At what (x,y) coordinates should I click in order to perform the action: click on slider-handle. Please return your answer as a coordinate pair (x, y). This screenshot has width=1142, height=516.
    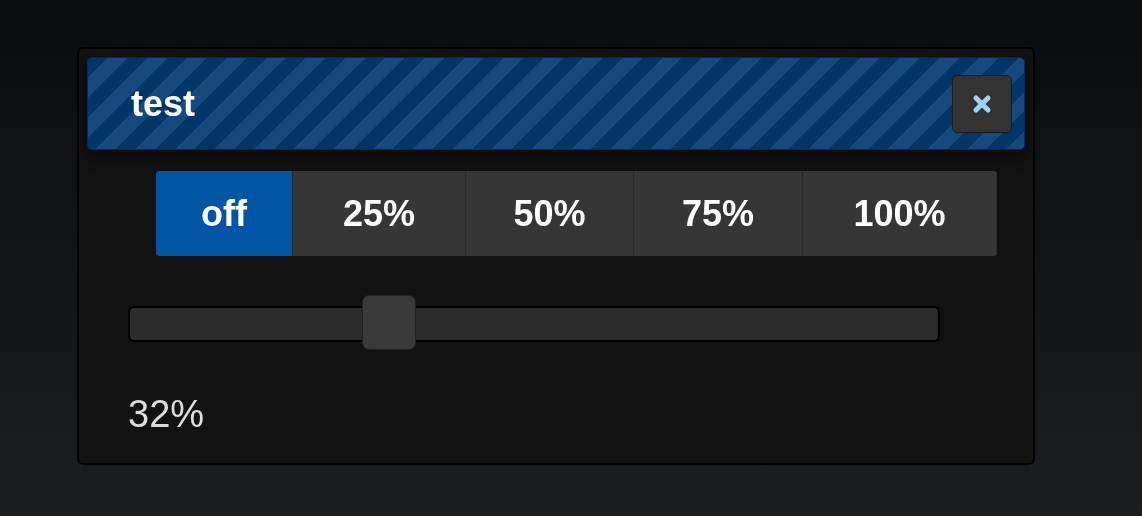
    Looking at the image, I should click on (388, 322).